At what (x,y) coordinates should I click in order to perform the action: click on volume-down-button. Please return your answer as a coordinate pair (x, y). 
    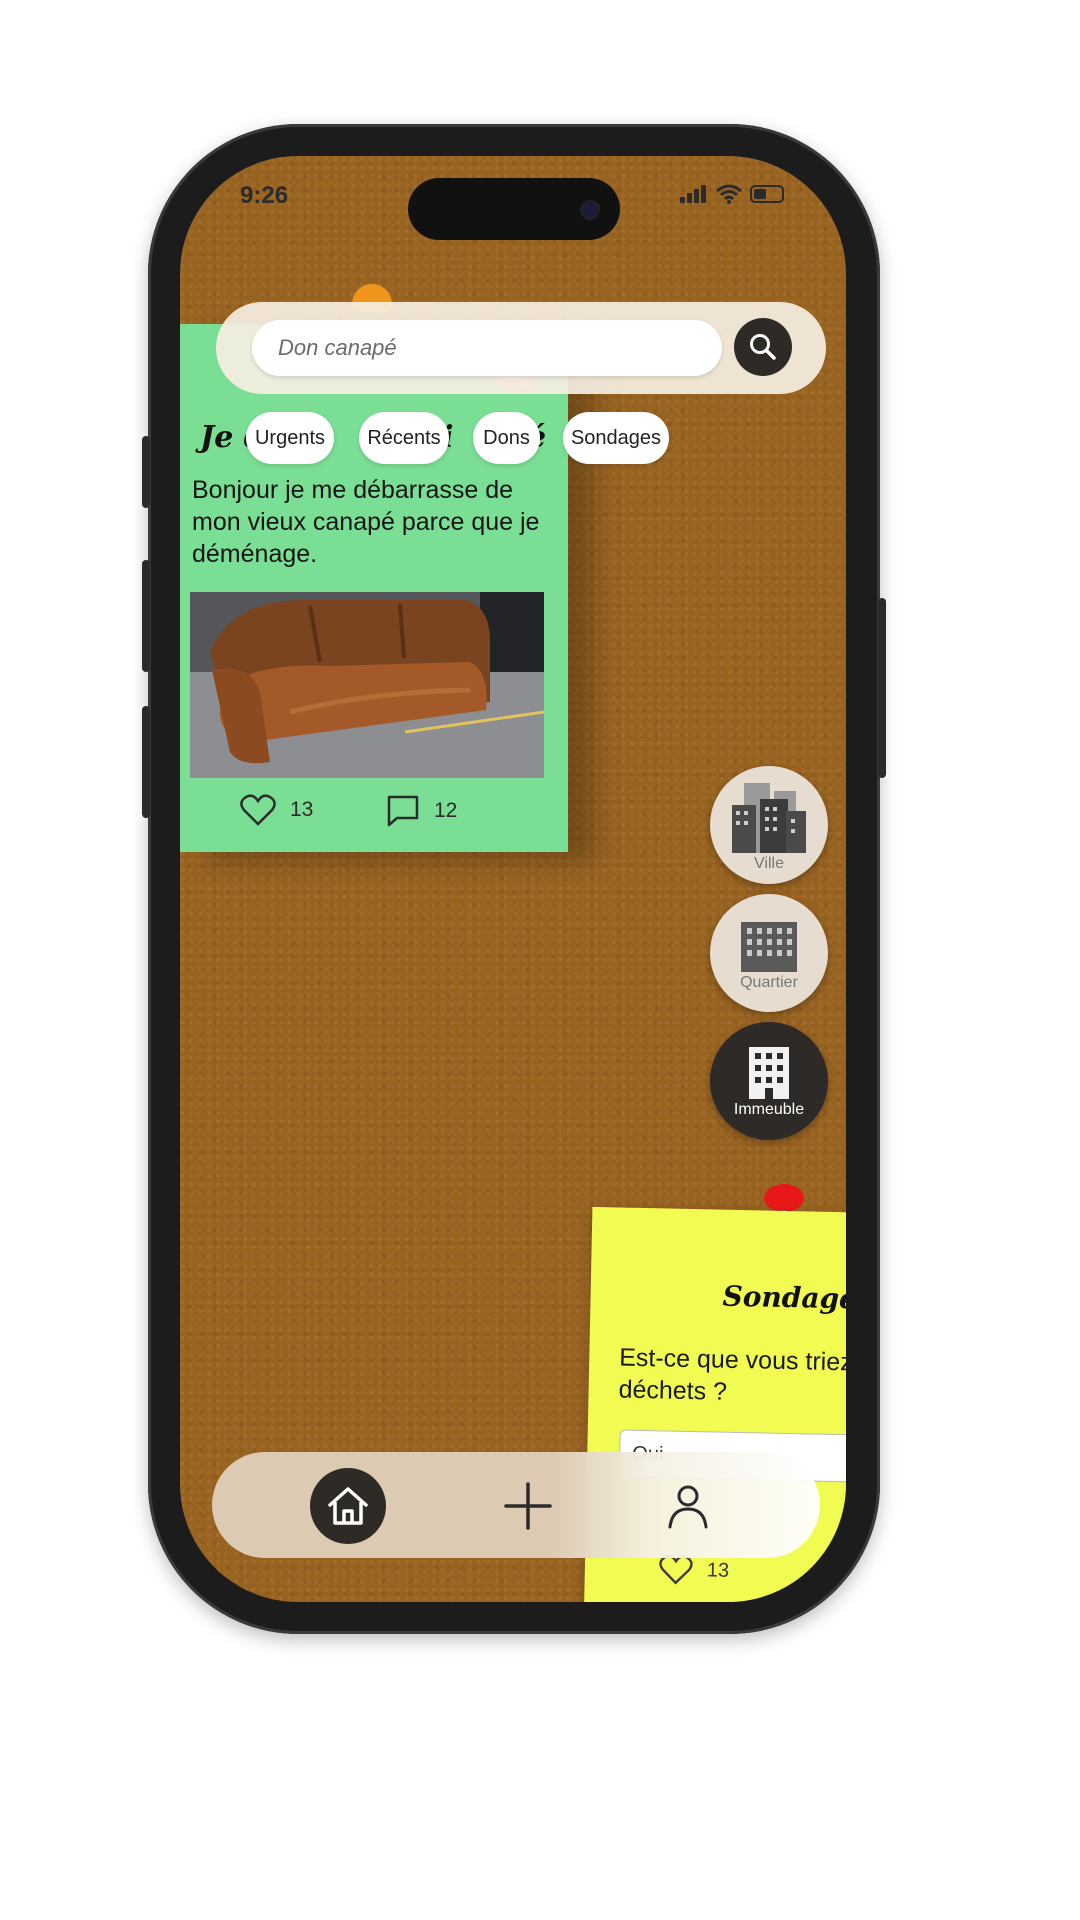
    Looking at the image, I should click on (146, 762).